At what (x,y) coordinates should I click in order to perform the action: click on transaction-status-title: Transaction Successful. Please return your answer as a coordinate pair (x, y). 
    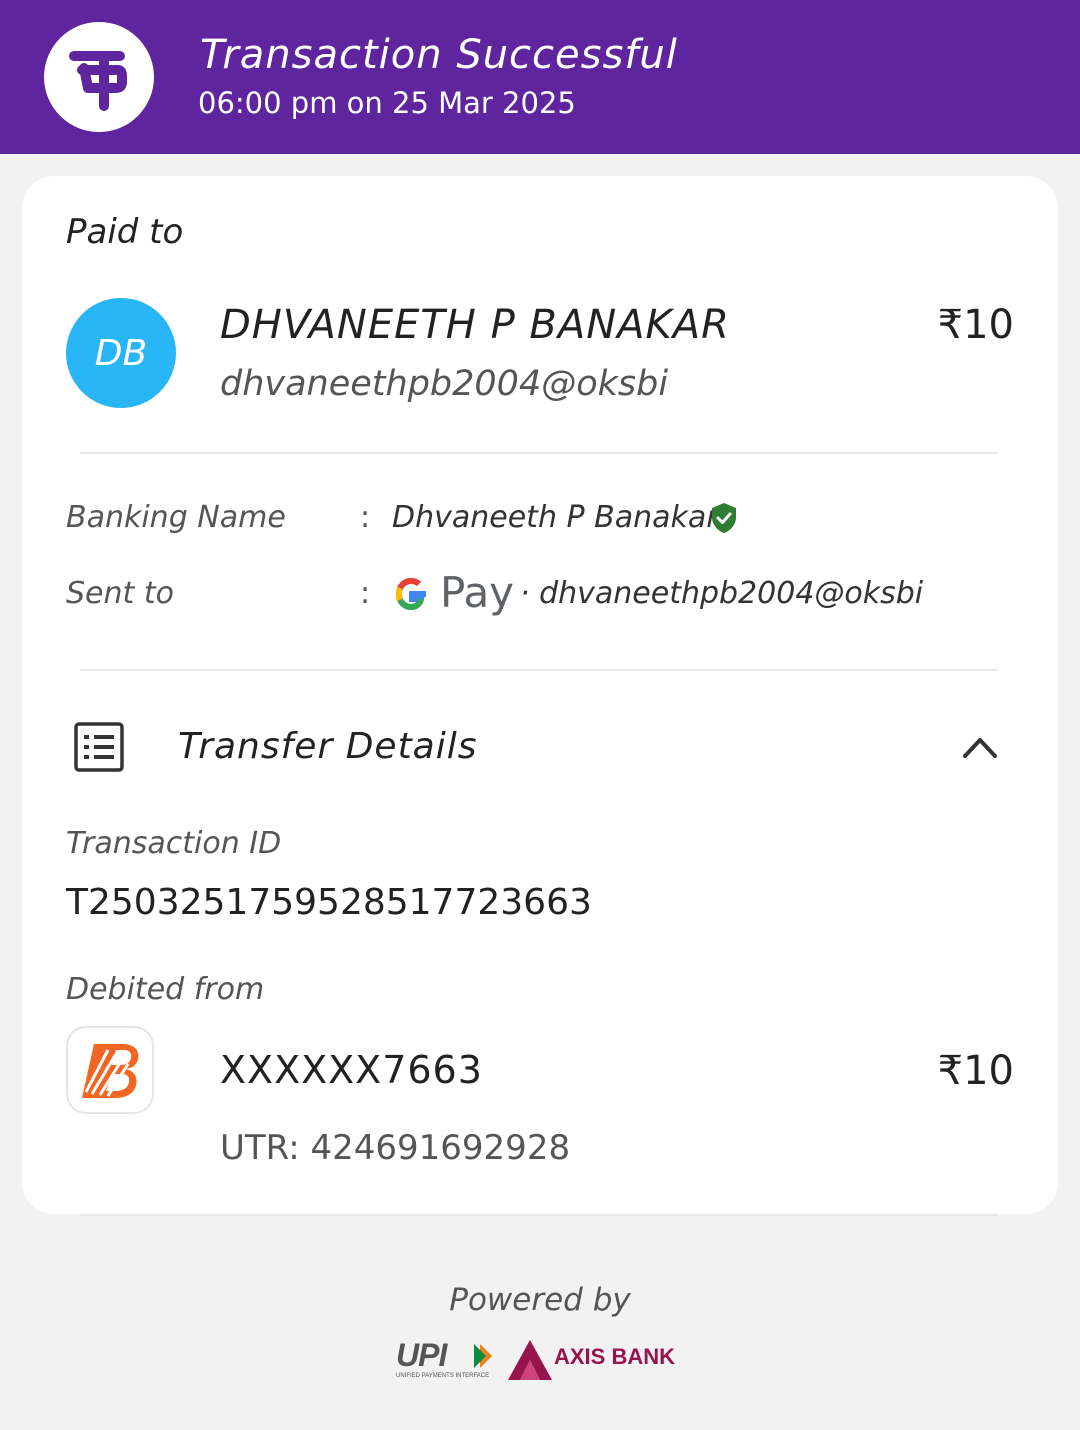
    Looking at the image, I should click on (439, 55).